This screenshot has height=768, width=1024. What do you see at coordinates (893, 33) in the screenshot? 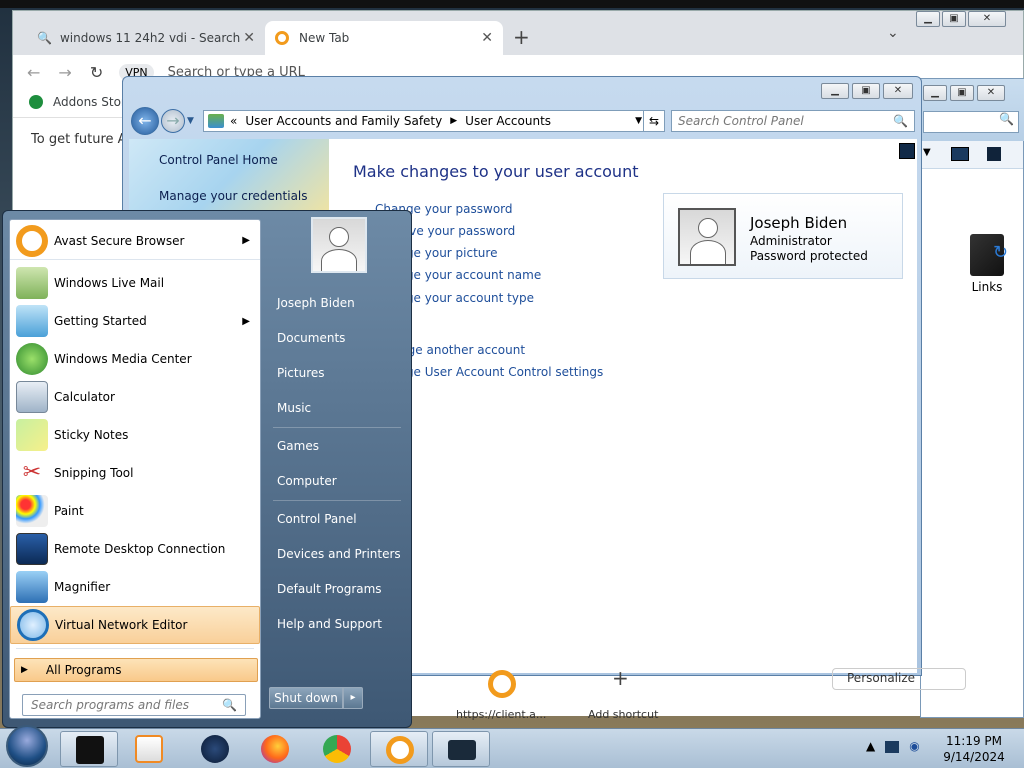
I see `chevron-down-icon: ⌄` at bounding box center [893, 33].